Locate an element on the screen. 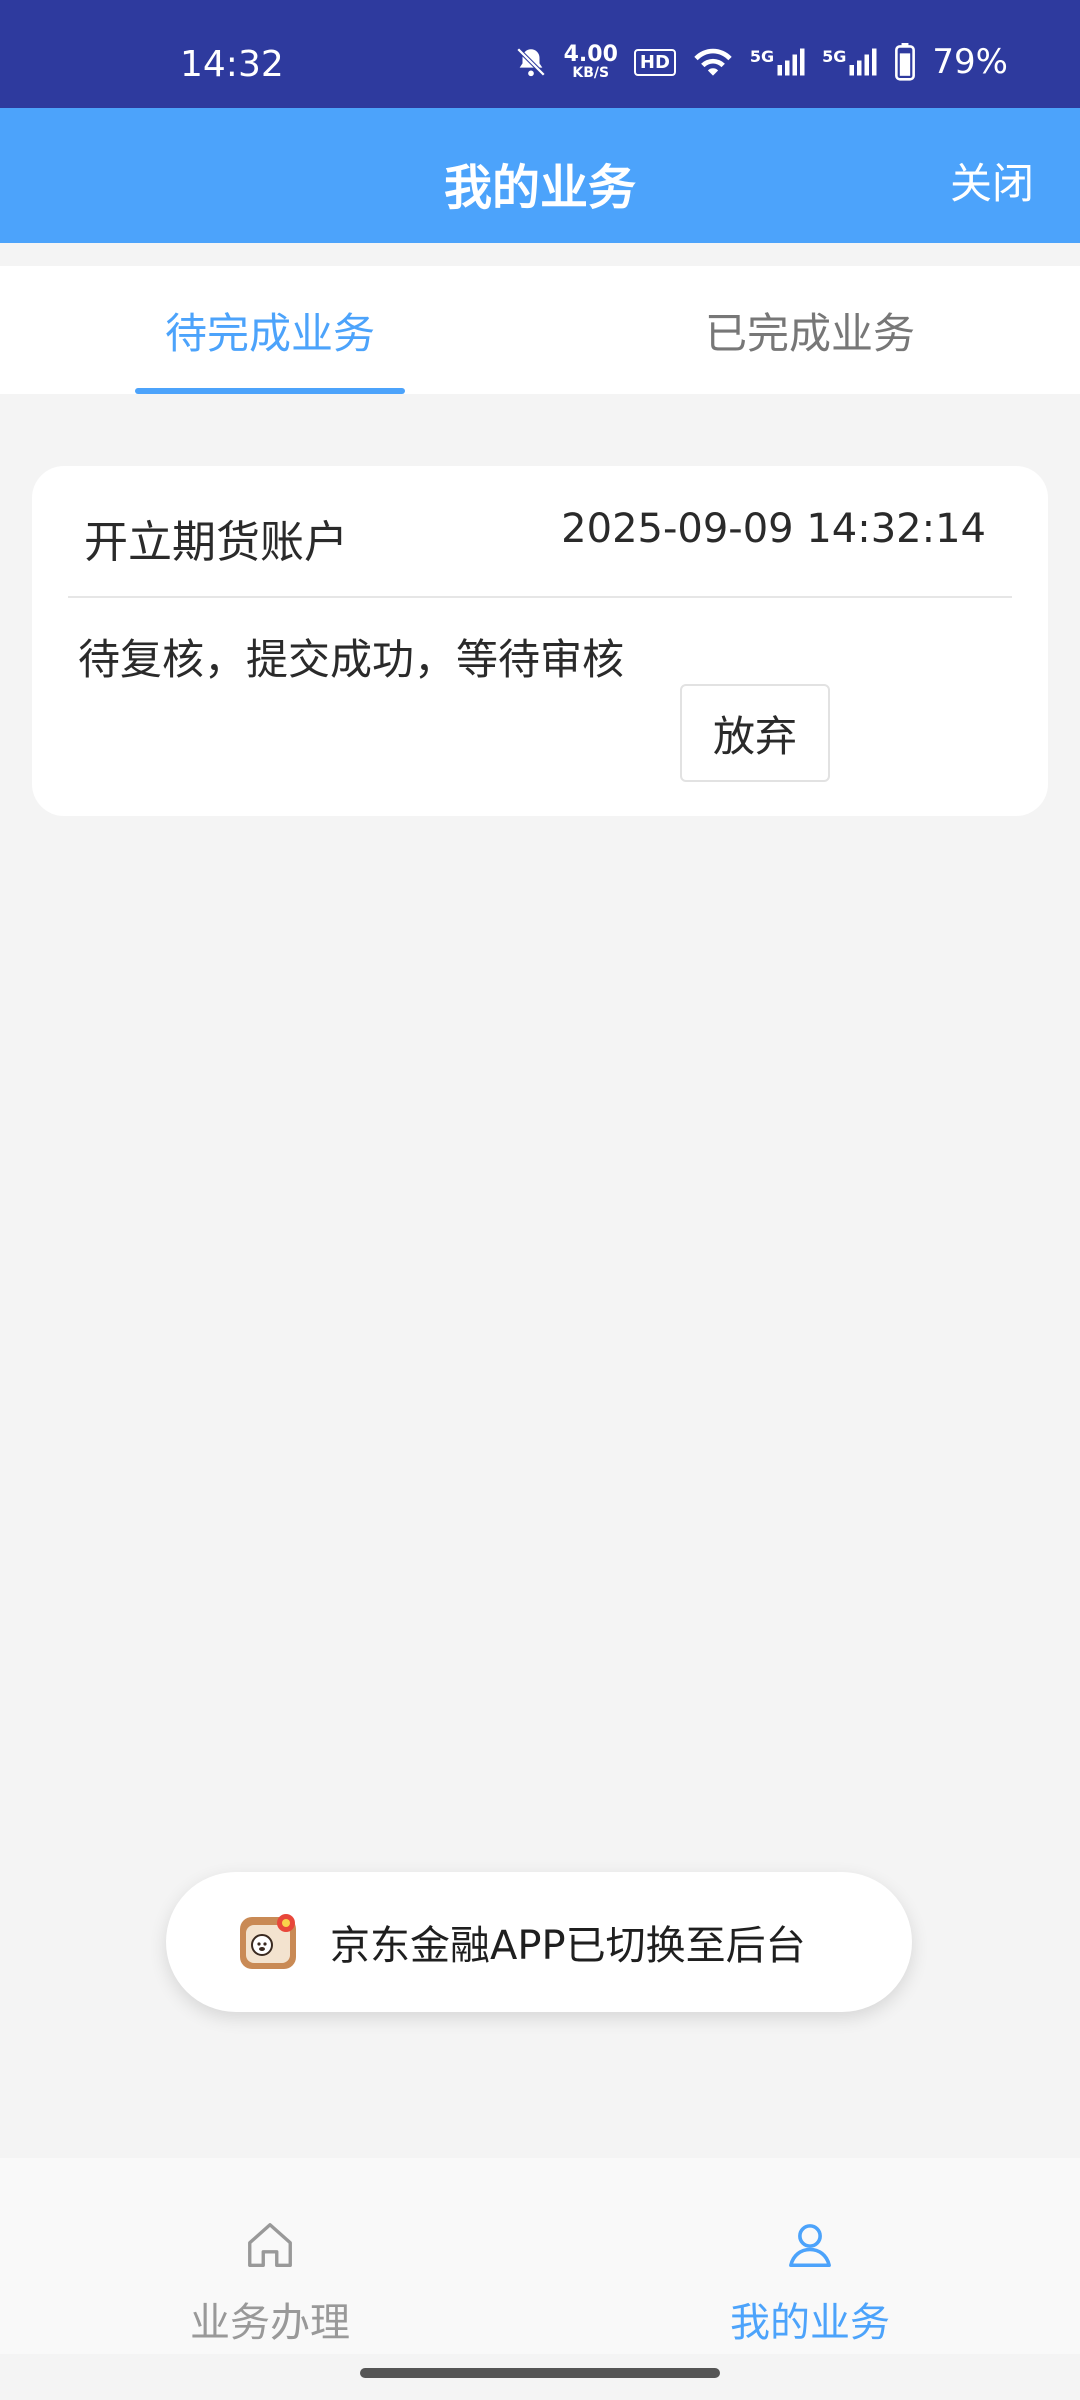 The height and width of the screenshot is (2400, 1080). signal-2-icon: 5G is located at coordinates (850, 62).